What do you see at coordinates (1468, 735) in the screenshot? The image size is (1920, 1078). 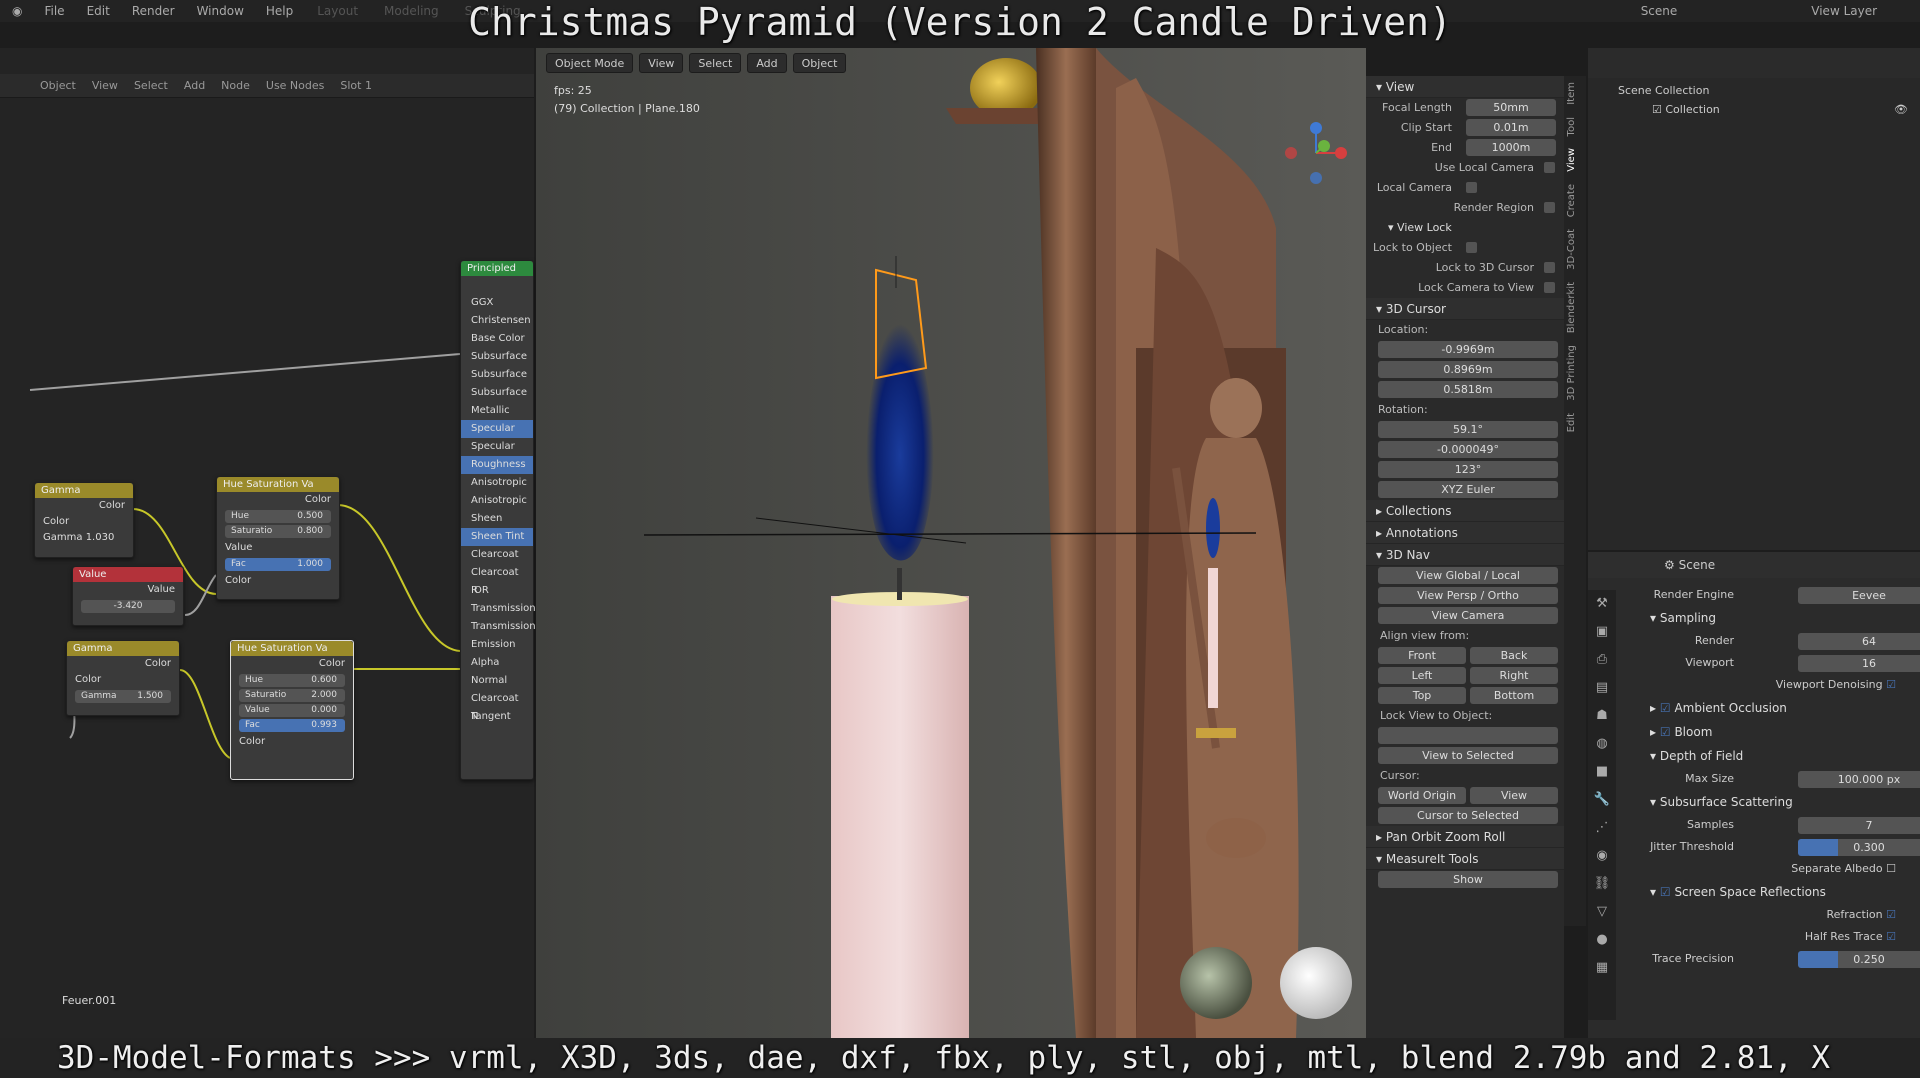 I see `lock-view-object-field` at bounding box center [1468, 735].